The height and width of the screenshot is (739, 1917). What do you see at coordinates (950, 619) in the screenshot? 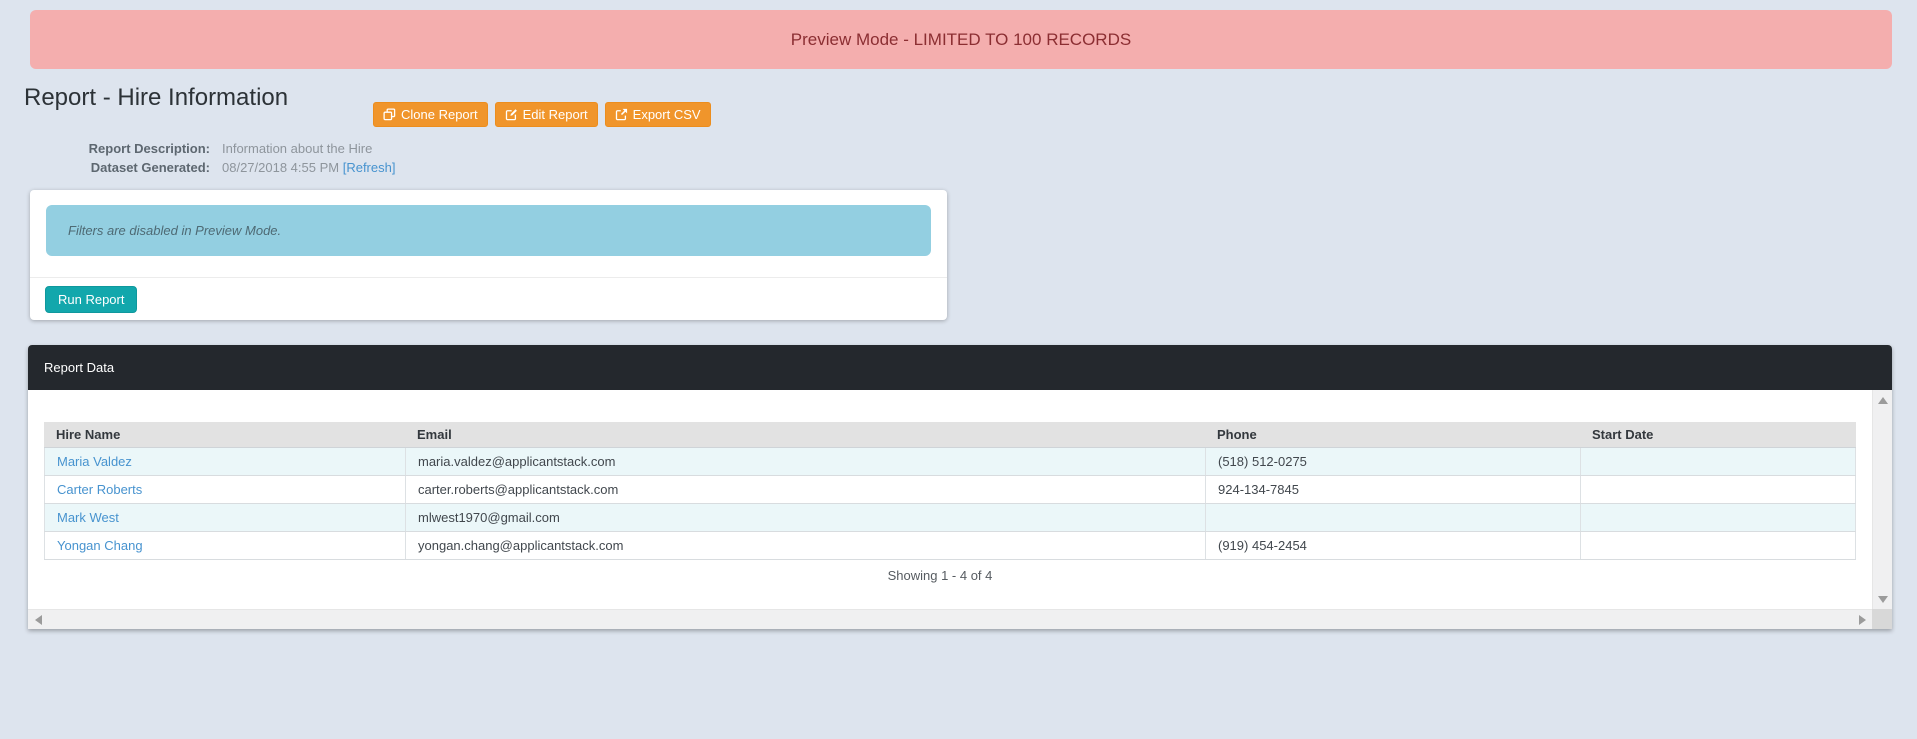
I see `horizontal-scrollbar` at bounding box center [950, 619].